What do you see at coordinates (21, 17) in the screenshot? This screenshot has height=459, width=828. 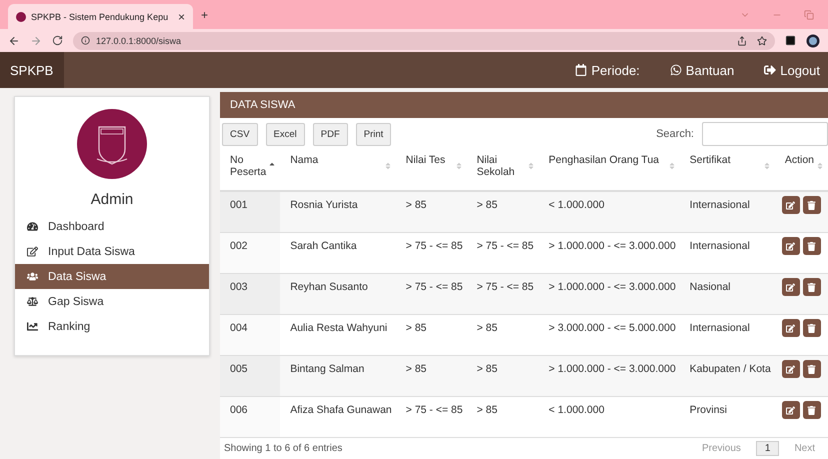 I see `favicon-icon` at bounding box center [21, 17].